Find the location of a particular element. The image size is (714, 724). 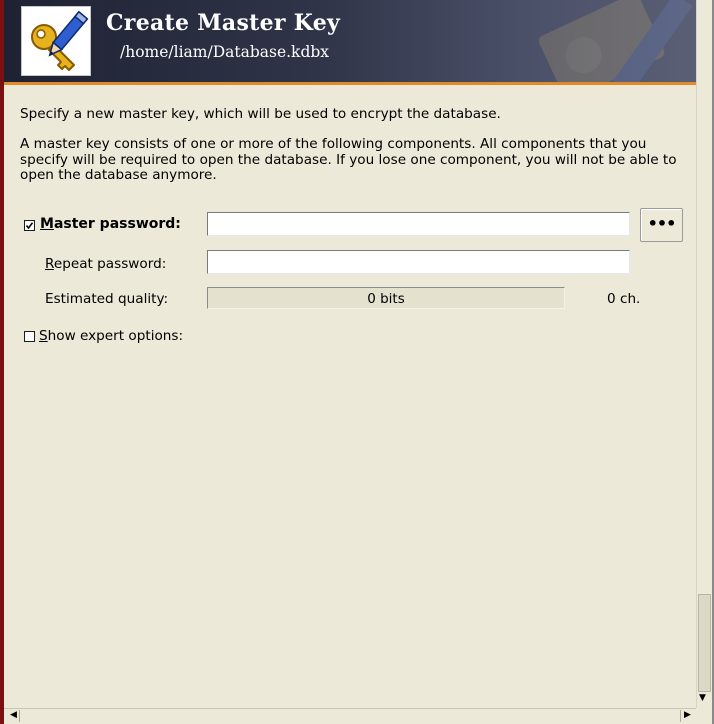

key-pen-icon is located at coordinates (56, 41).